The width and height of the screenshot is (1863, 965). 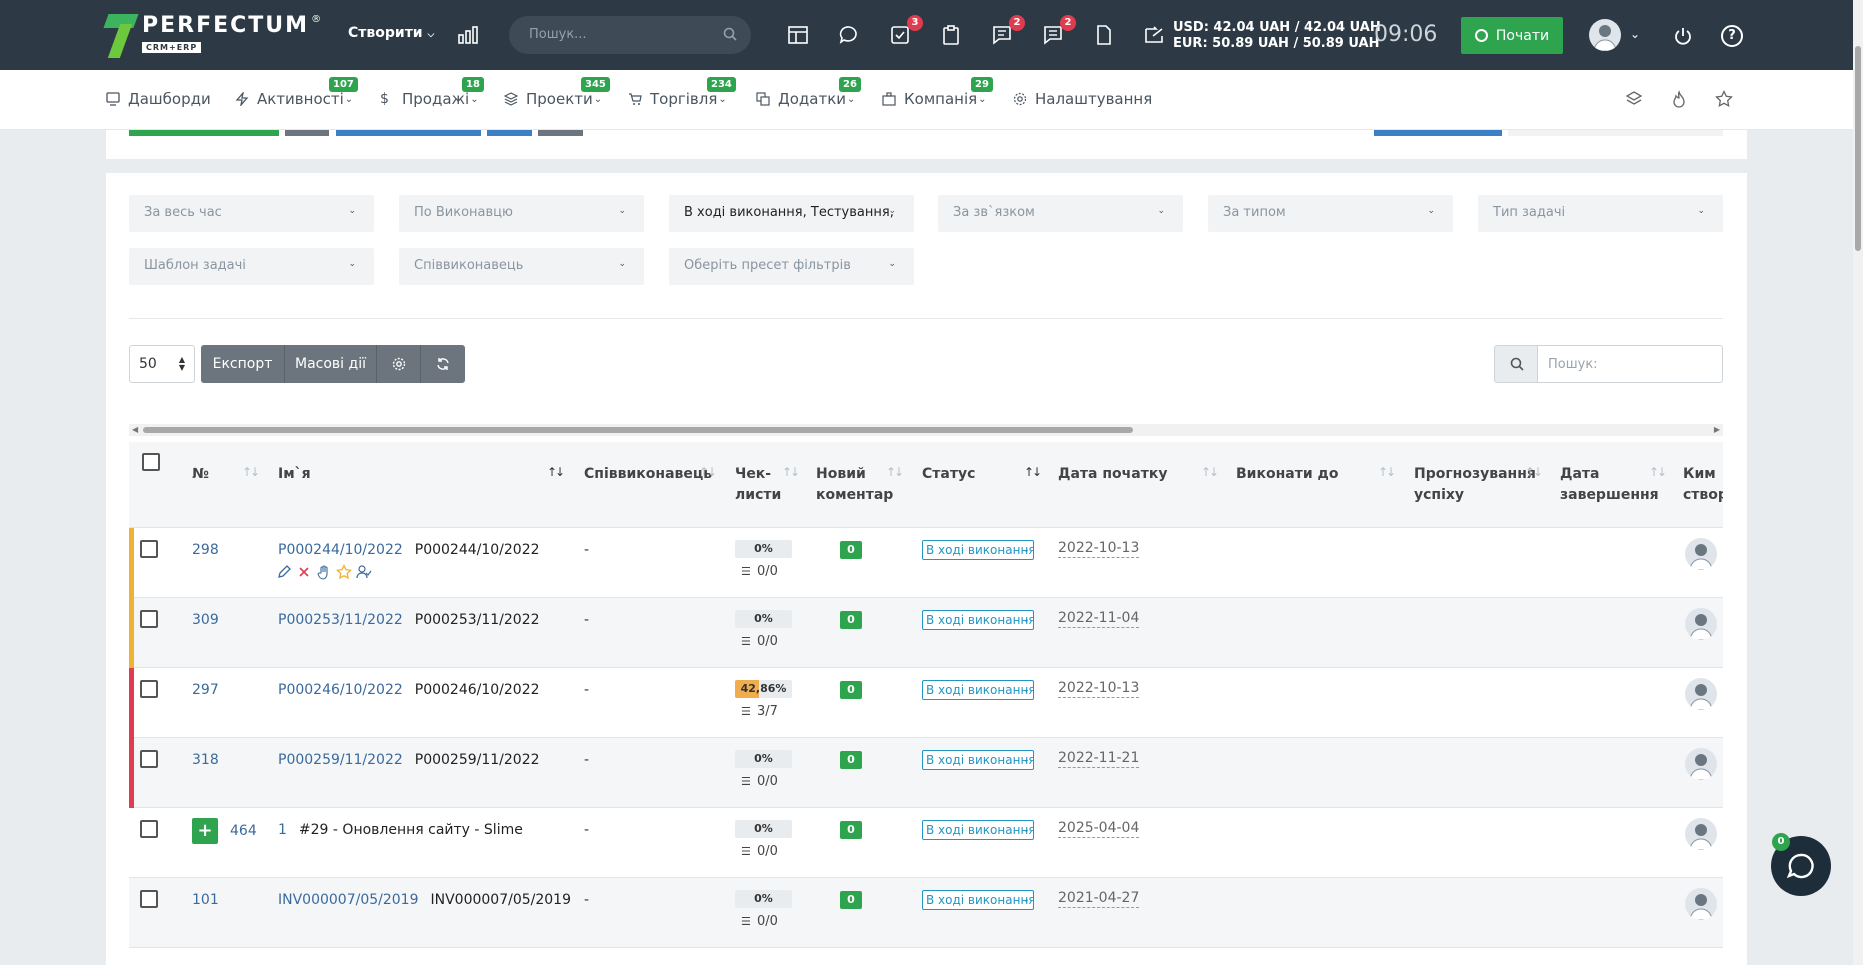 What do you see at coordinates (1099, 828) in the screenshot?
I see `start-date: 2025-04-04` at bounding box center [1099, 828].